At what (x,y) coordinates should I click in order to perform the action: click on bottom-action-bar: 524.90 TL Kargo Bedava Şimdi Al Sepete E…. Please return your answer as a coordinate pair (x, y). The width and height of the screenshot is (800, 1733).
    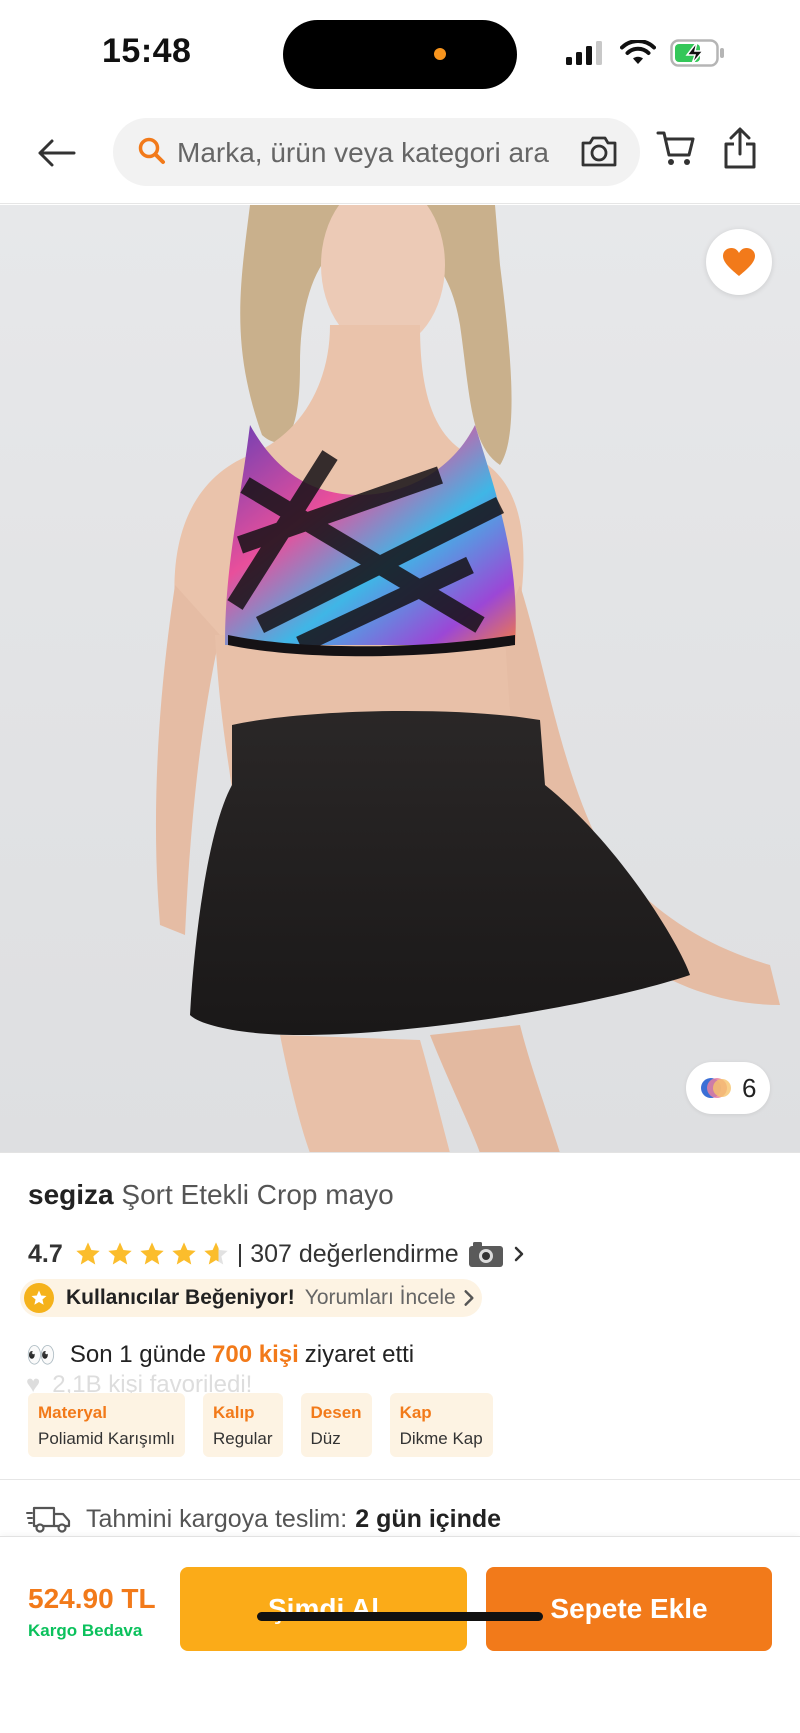
    Looking at the image, I should click on (400, 1634).